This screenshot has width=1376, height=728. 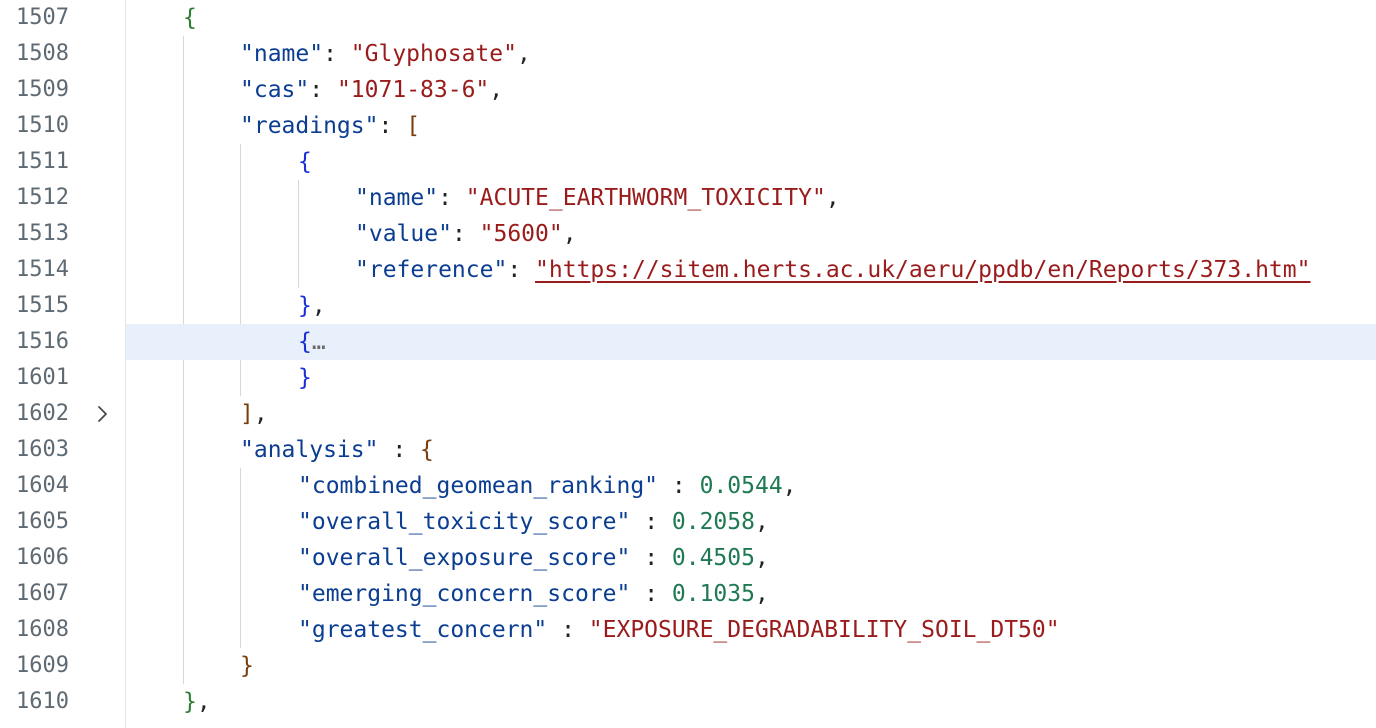 I want to click on line-number: 1601, so click(x=42, y=377).